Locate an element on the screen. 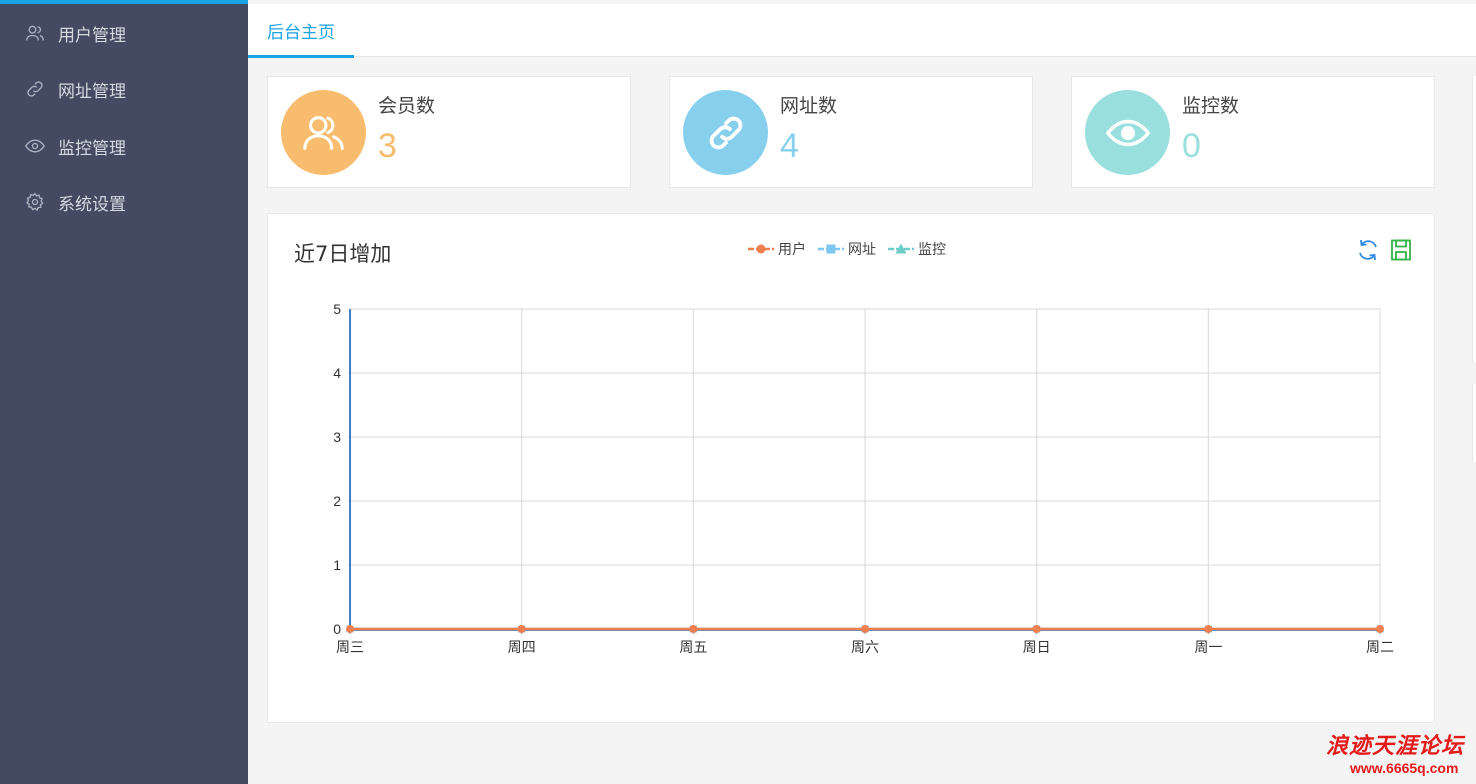  x-tick-label: 周日 is located at coordinates (1037, 648).